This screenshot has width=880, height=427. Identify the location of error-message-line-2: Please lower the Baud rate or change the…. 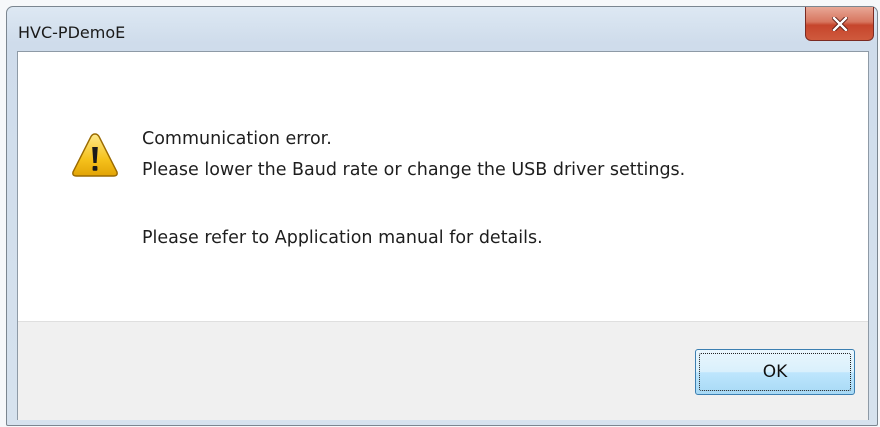
(414, 170).